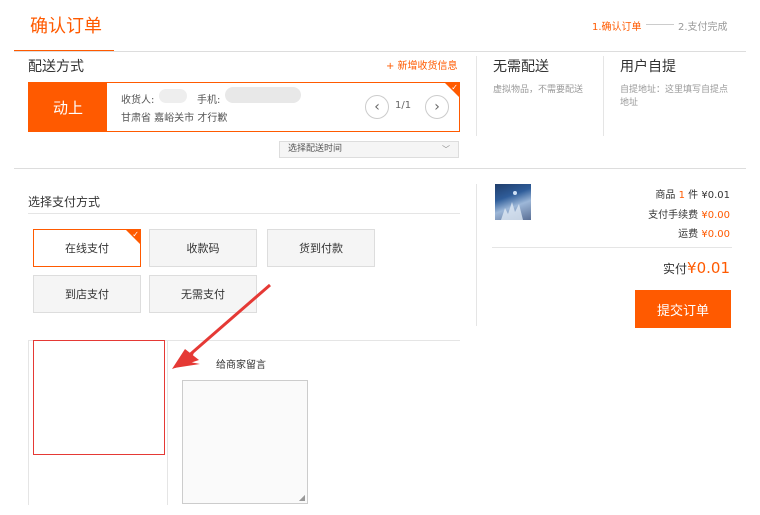 This screenshot has height=515, width=760. Describe the element at coordinates (612, 247) in the screenshot. I see `summary-divider` at that location.